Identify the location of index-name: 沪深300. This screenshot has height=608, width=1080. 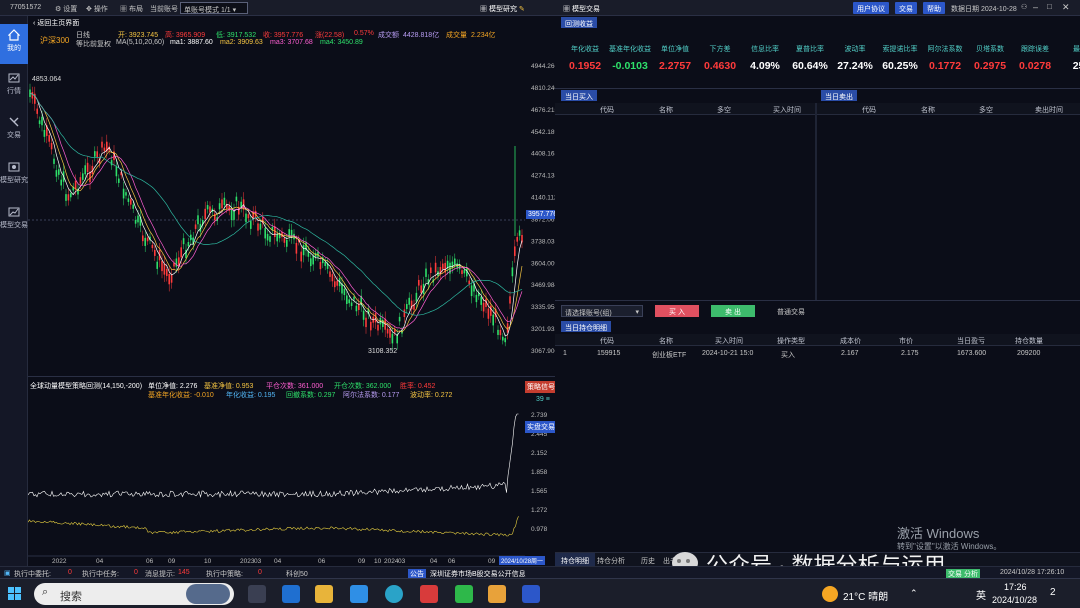
(55, 40).